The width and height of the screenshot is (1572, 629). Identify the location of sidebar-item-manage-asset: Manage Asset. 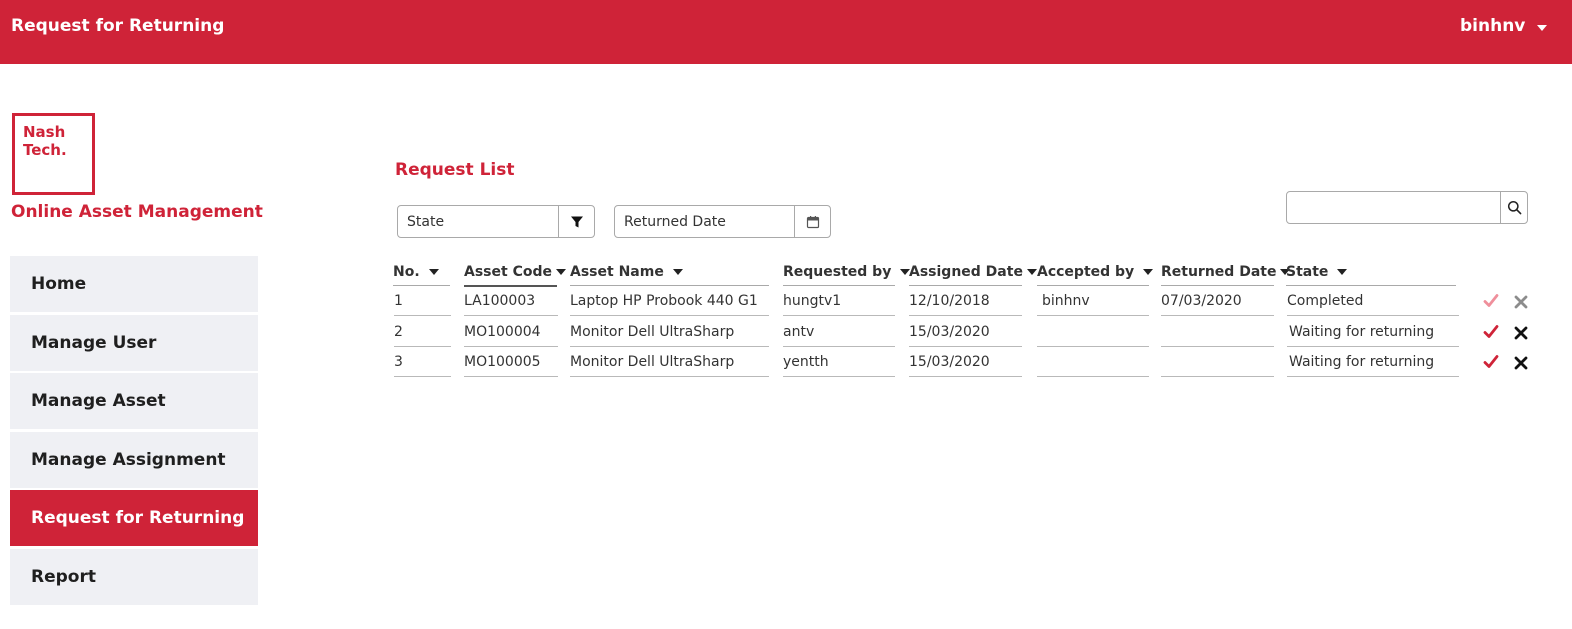
(134, 401).